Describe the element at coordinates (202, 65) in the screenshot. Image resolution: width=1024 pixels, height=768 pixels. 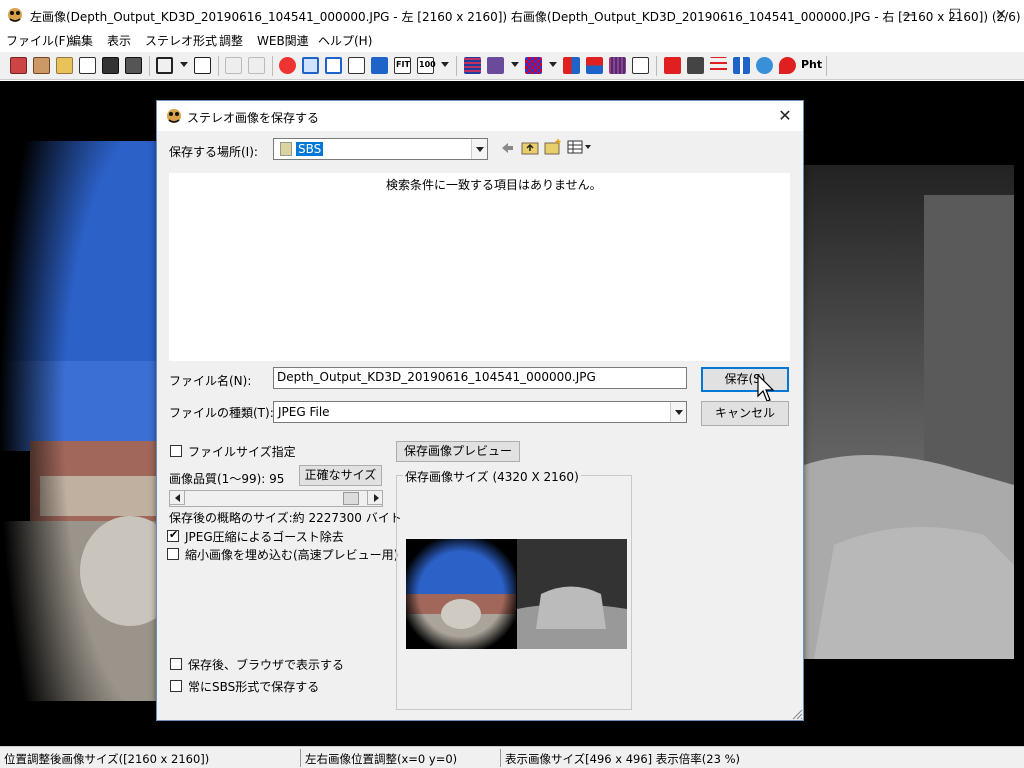
I see `move-icon` at that location.